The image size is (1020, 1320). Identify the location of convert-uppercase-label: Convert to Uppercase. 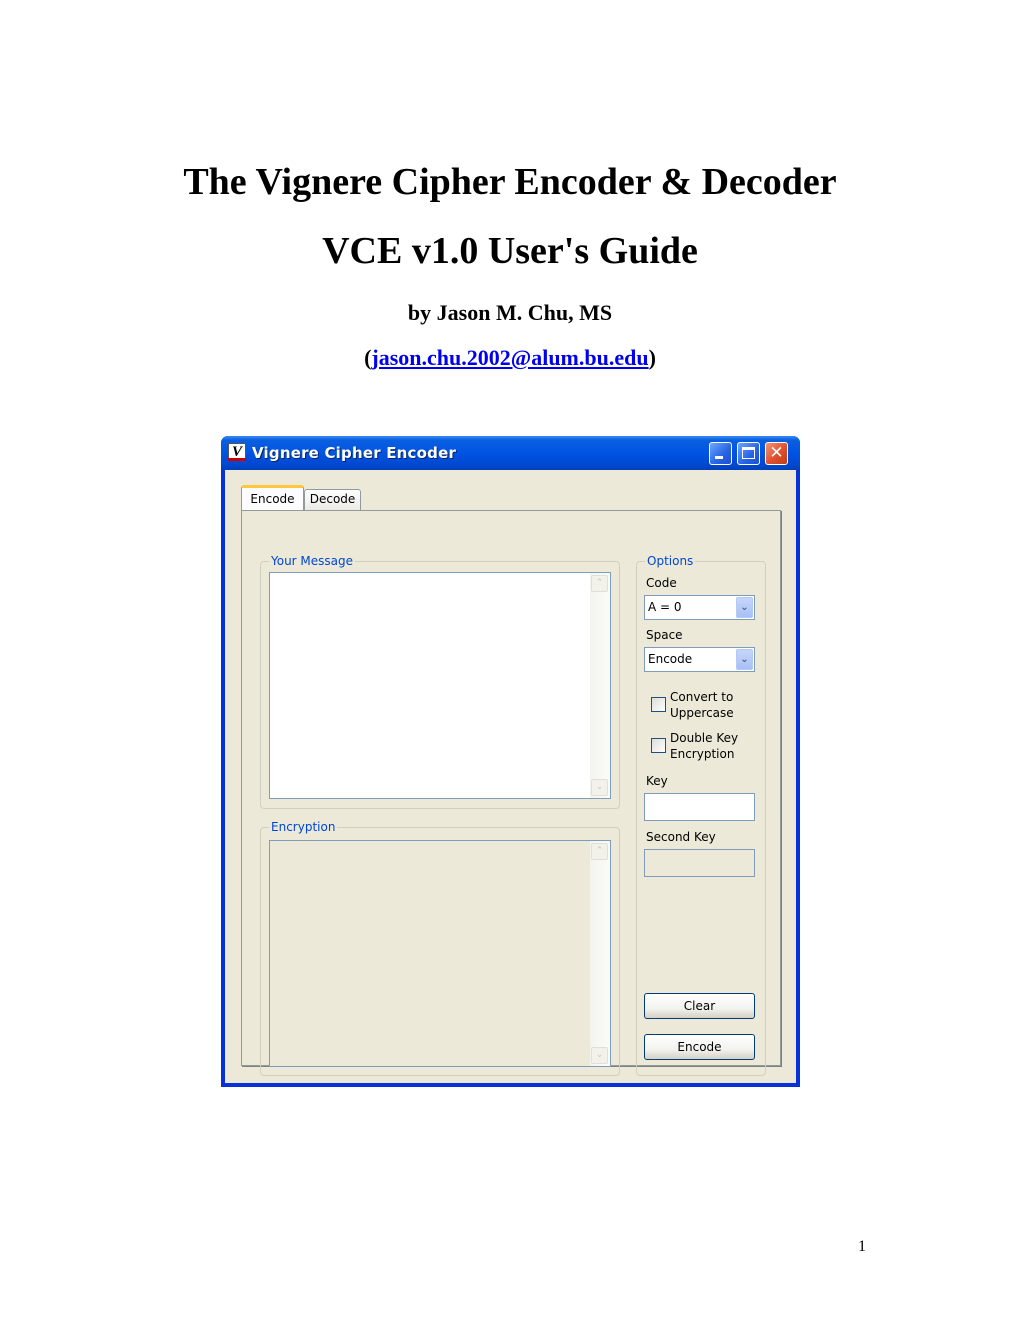
(702, 705).